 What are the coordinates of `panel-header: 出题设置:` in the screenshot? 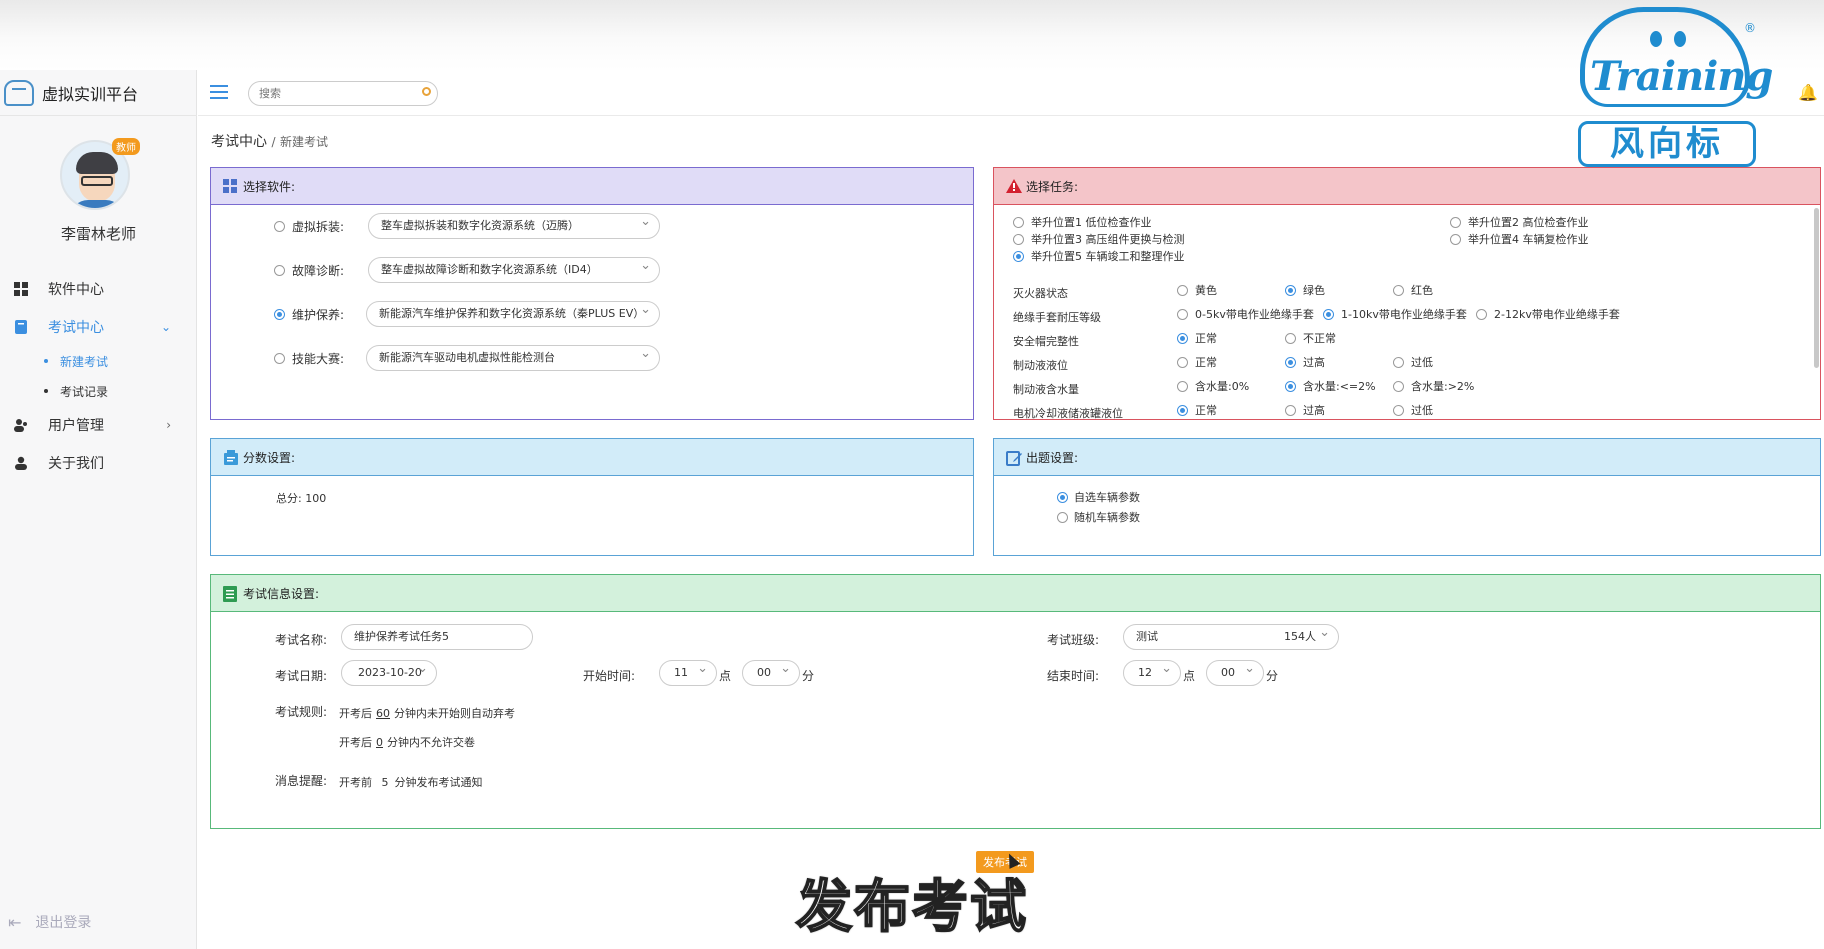 It's located at (1407, 457).